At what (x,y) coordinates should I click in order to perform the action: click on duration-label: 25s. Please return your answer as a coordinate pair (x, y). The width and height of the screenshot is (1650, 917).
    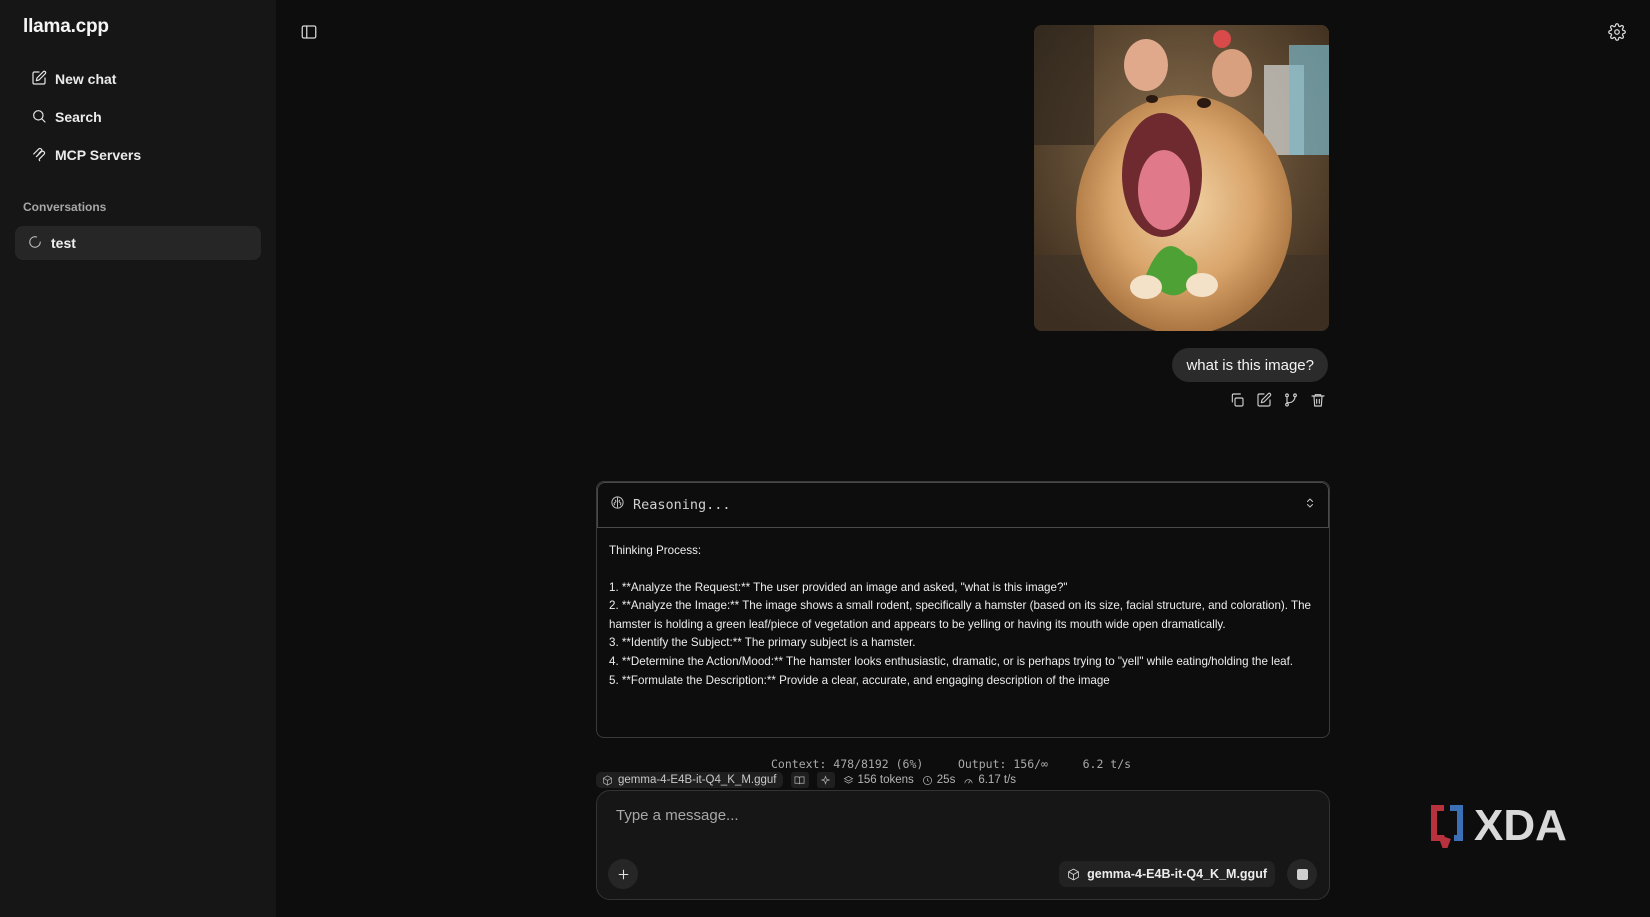
    Looking at the image, I should click on (946, 780).